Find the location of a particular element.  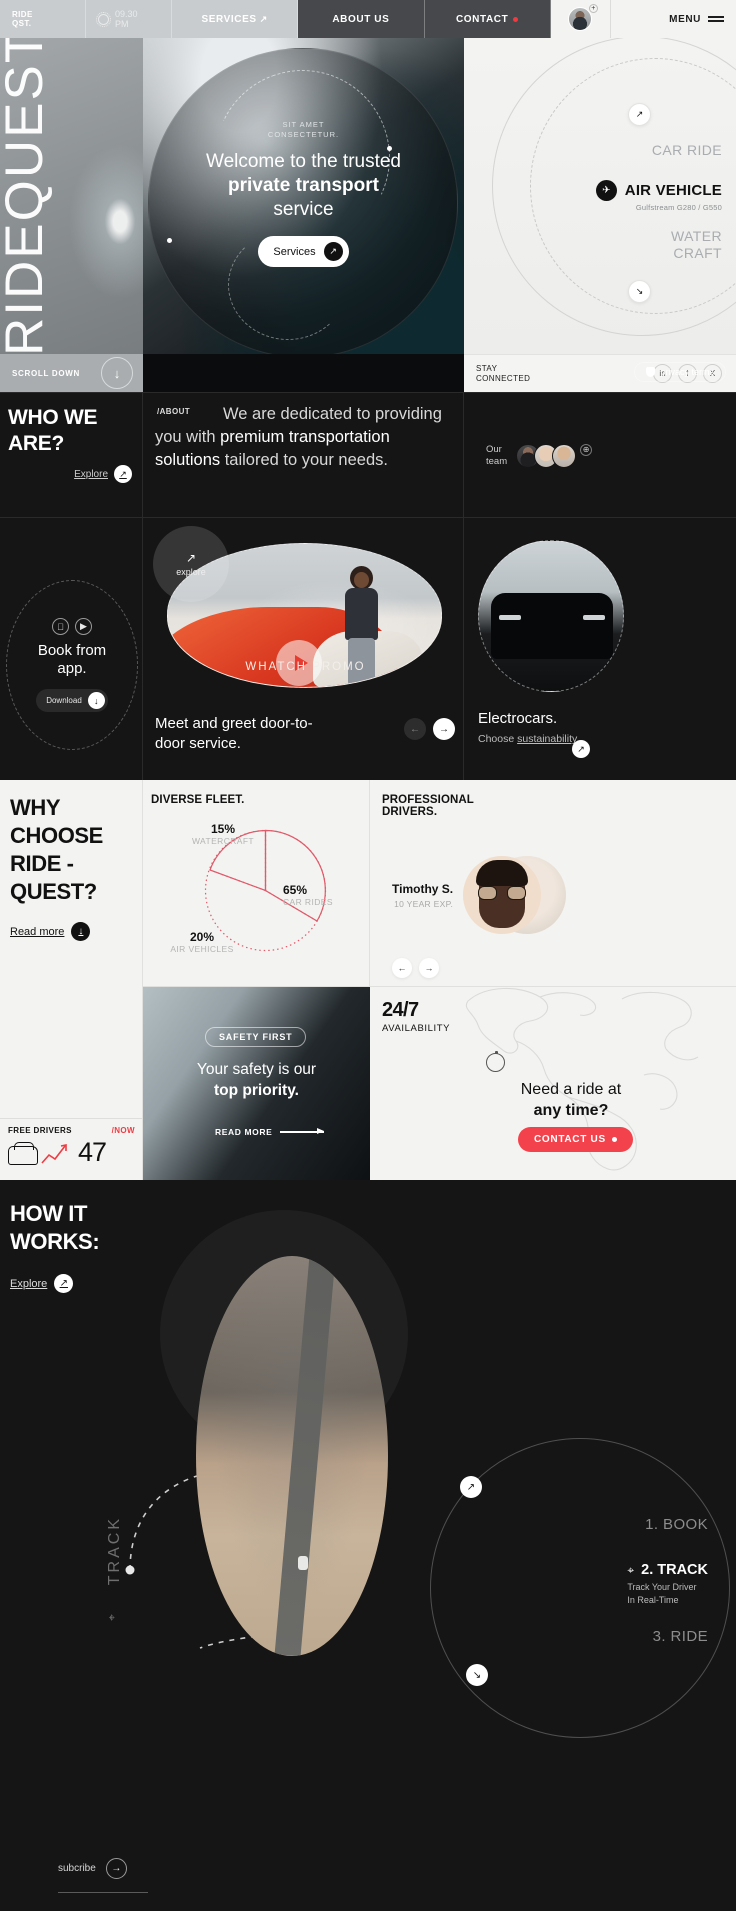

who-explore-link: Explore ↗ is located at coordinates (70, 474).